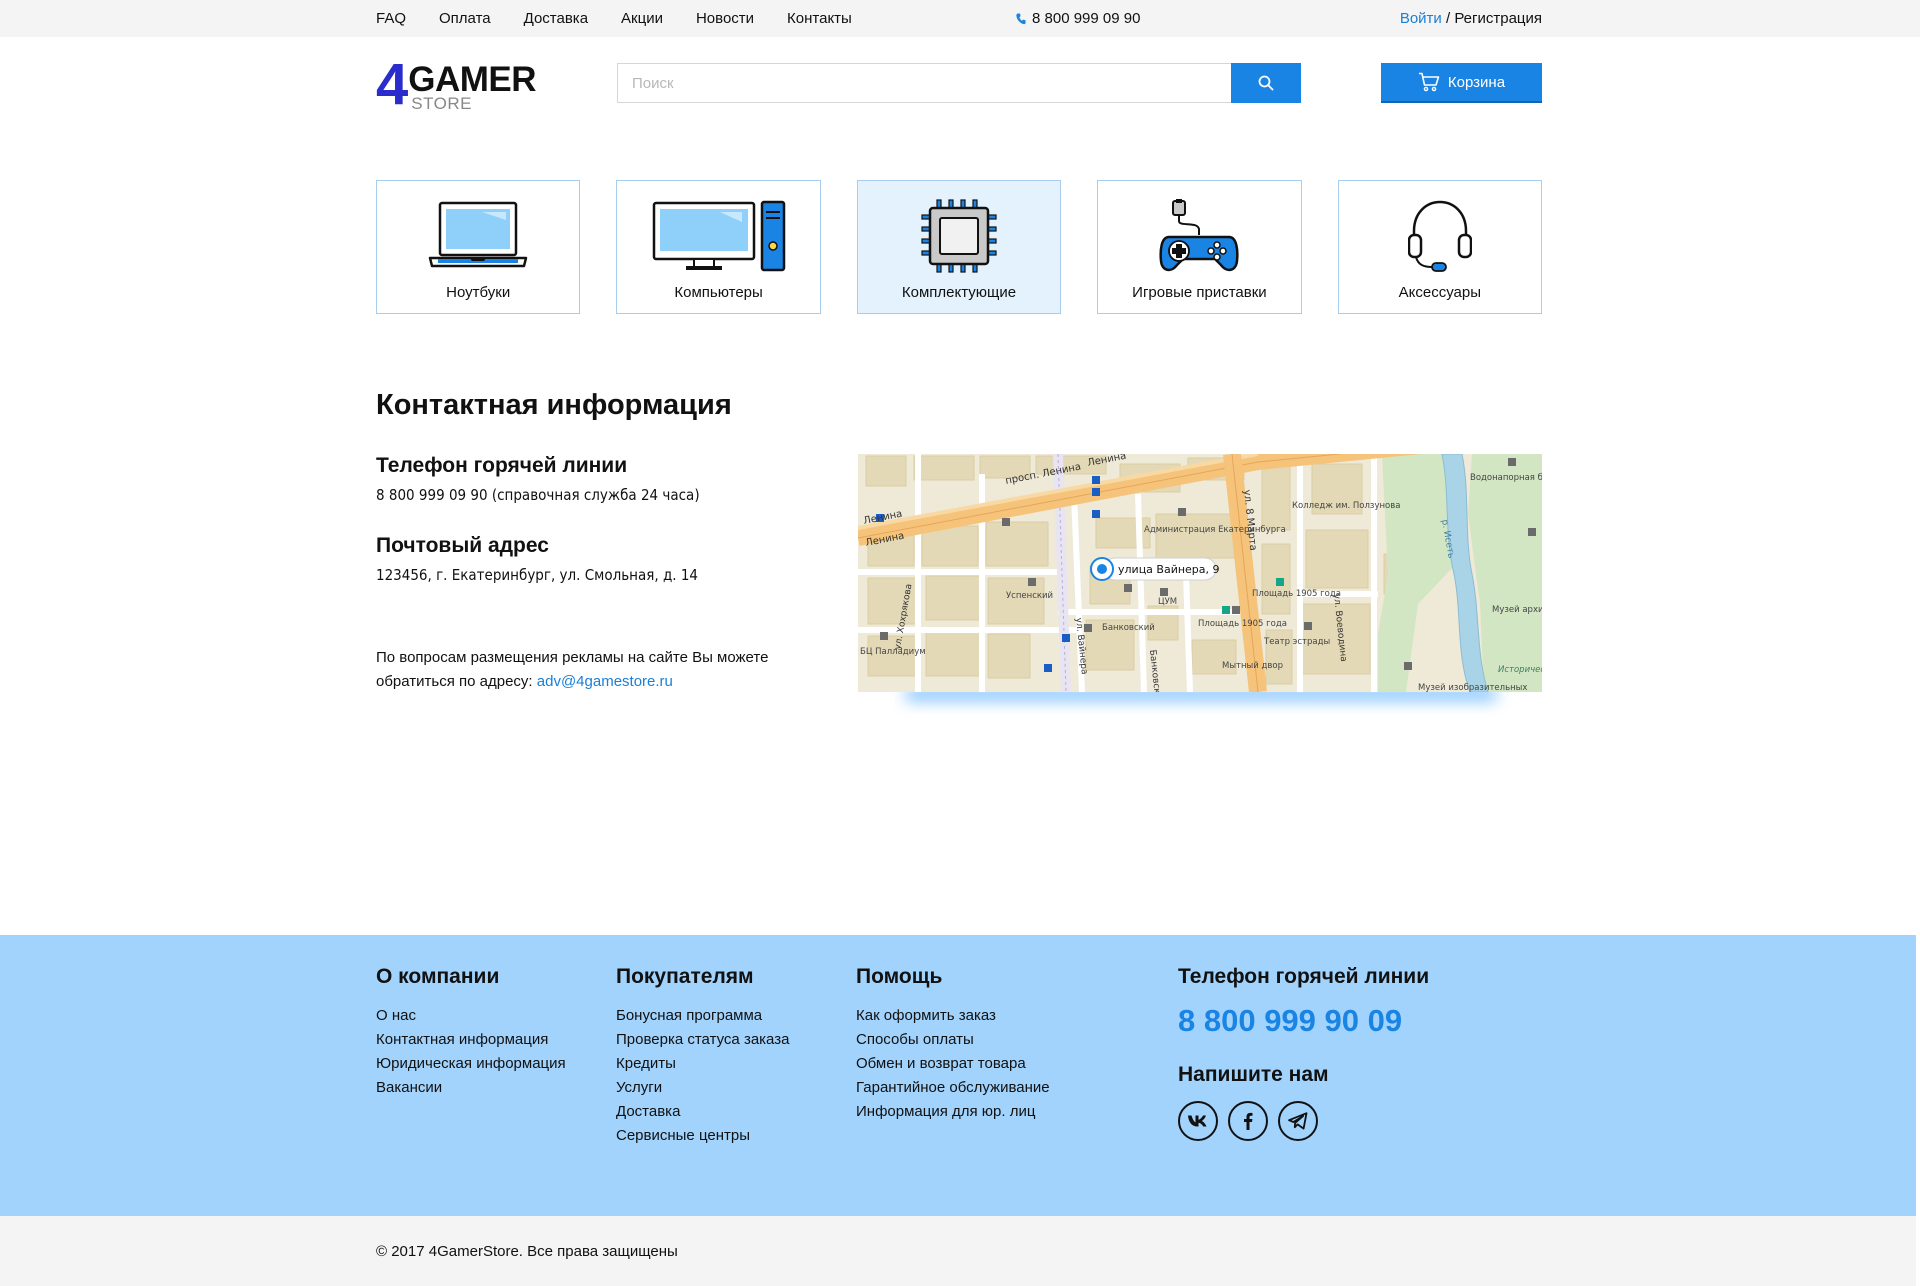 The image size is (1920, 1286). What do you see at coordinates (527, 1251) in the screenshot?
I see `copyright-text: © 2017 4GamerStore. Все права защищены` at bounding box center [527, 1251].